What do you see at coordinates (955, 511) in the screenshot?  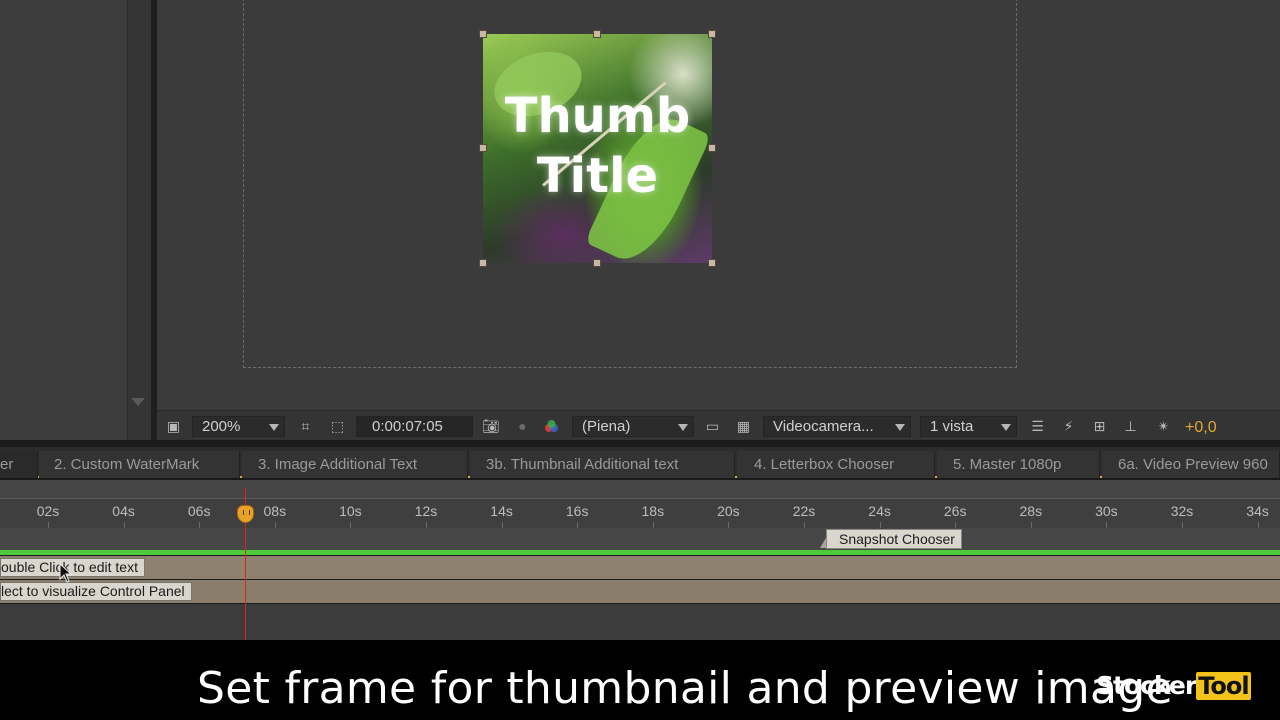 I see `time-tick-label: 26s` at bounding box center [955, 511].